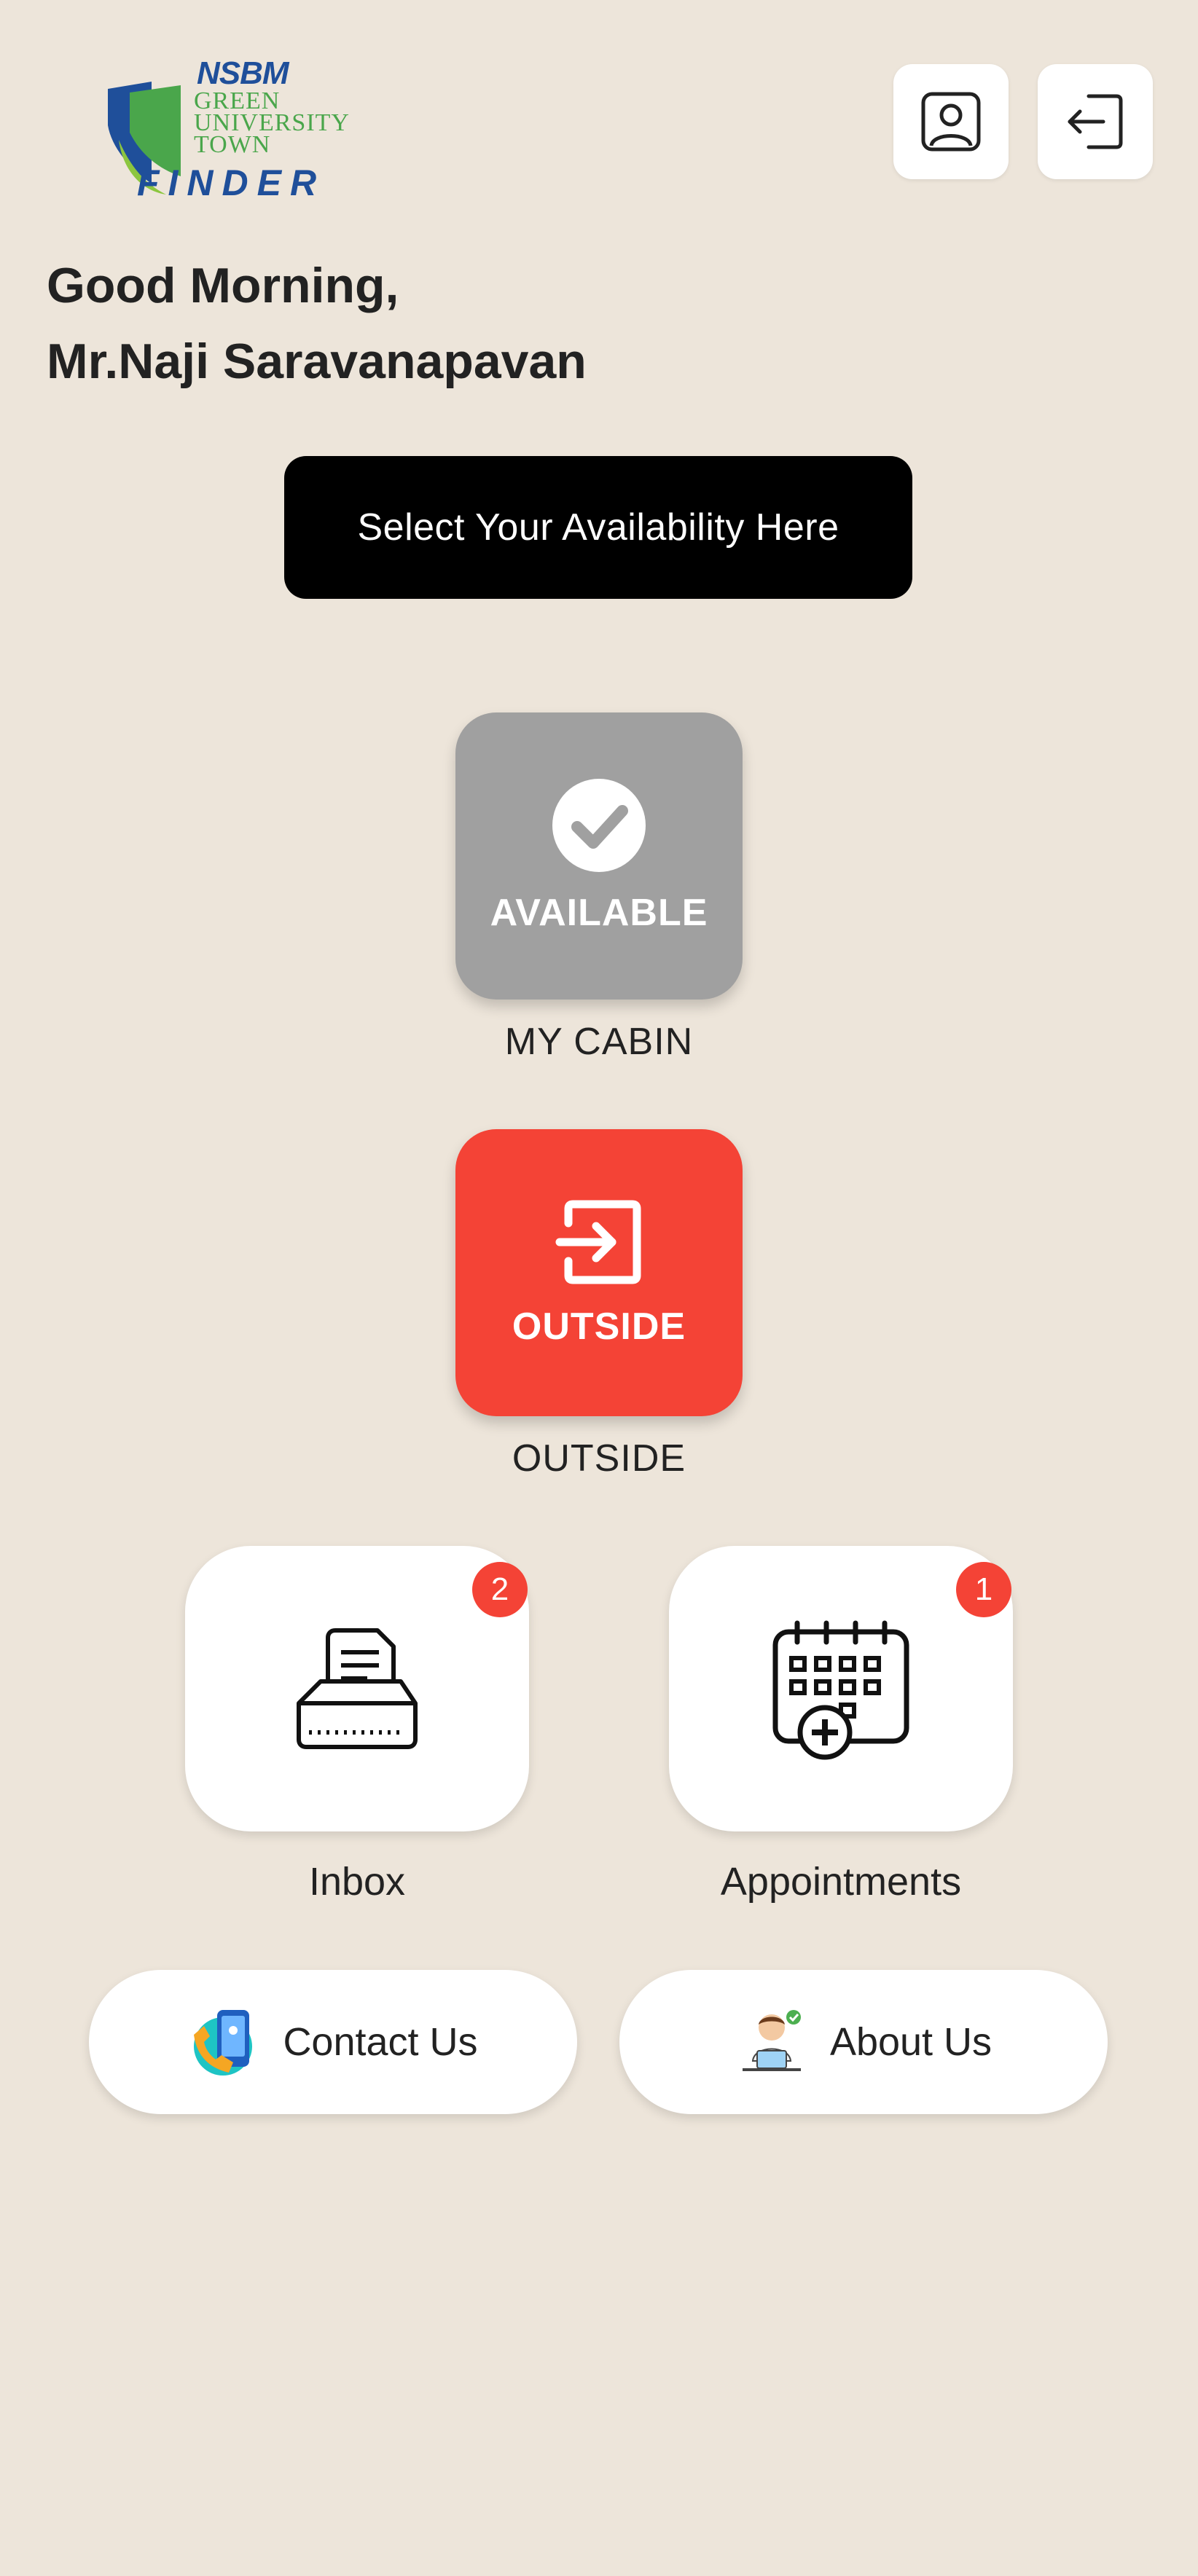 The image size is (1198, 2576). Describe the element at coordinates (599, 825) in the screenshot. I see `check-circle-icon` at that location.